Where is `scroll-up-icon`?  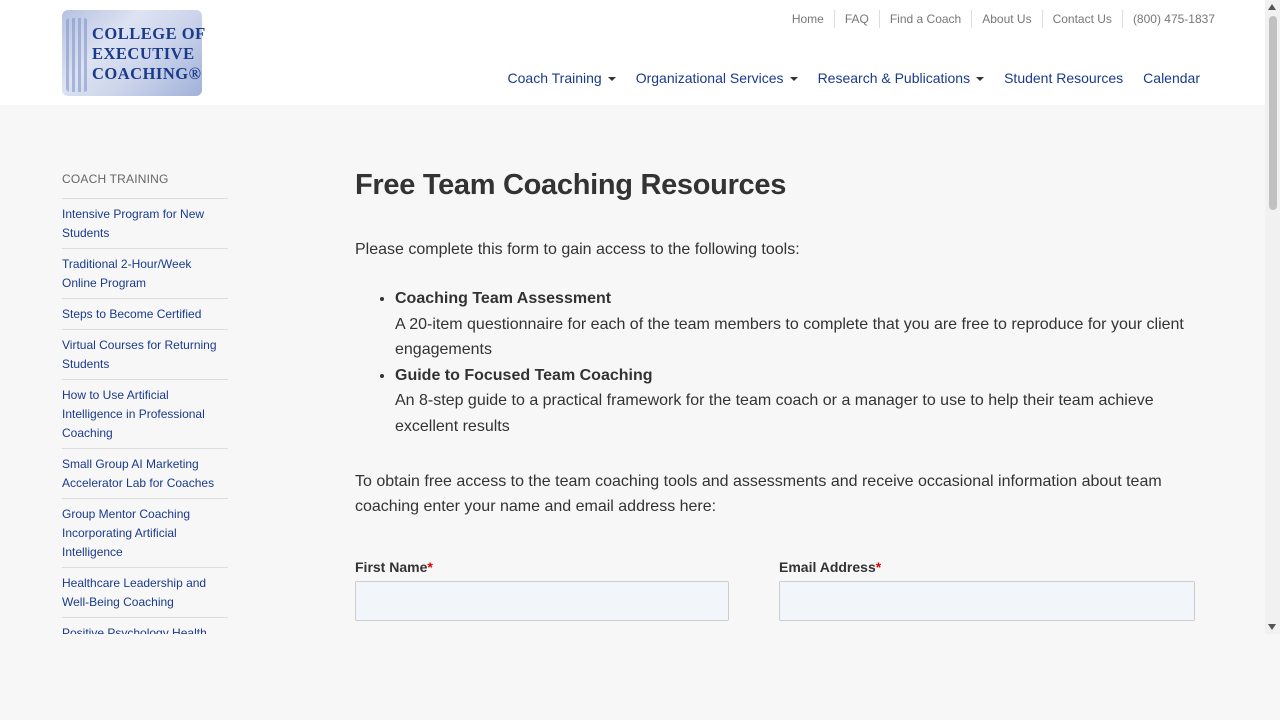
scroll-up-icon is located at coordinates (1272, 7).